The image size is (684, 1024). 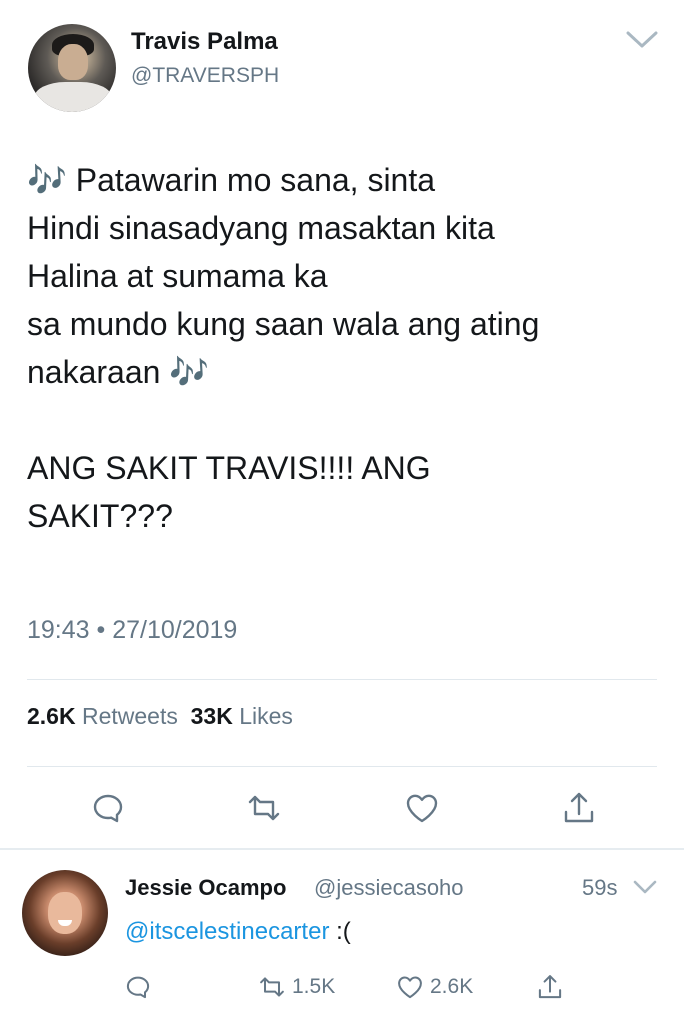 What do you see at coordinates (130, 716) in the screenshot?
I see `retweets-label: Retweets` at bounding box center [130, 716].